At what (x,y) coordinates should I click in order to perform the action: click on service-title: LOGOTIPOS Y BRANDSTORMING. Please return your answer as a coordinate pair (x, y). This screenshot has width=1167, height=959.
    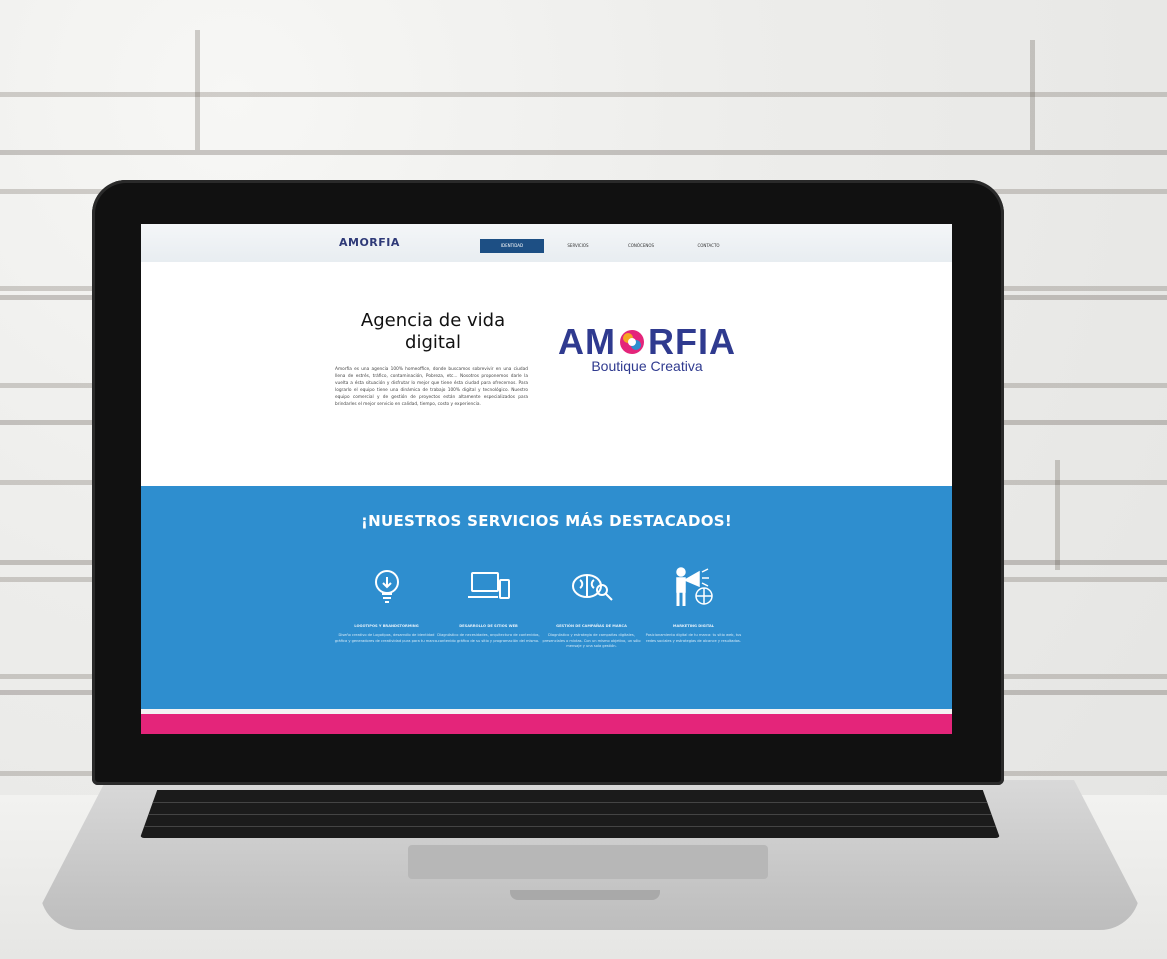
    Looking at the image, I should click on (386, 626).